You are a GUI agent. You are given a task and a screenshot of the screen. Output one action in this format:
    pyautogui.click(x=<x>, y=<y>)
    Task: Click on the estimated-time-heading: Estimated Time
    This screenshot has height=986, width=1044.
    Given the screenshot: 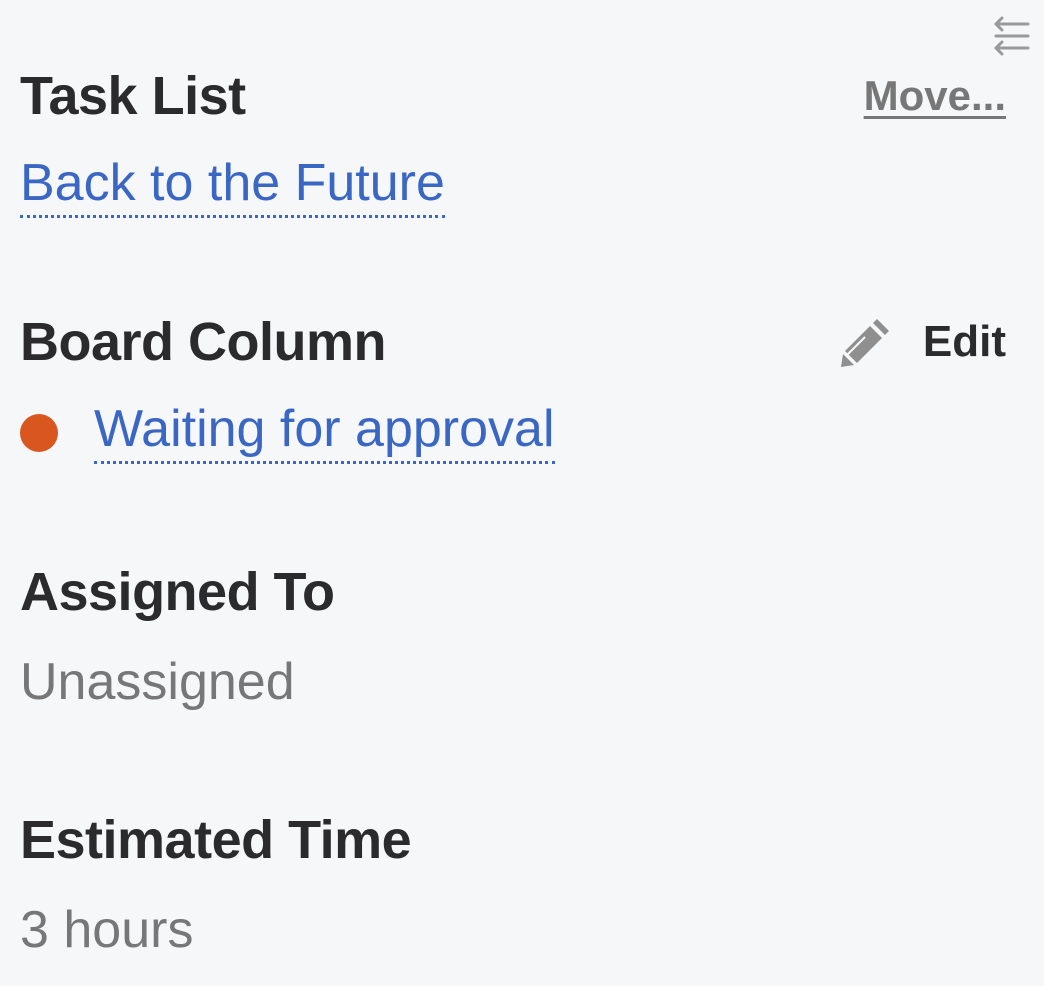 What is the action you would take?
    pyautogui.click(x=216, y=840)
    